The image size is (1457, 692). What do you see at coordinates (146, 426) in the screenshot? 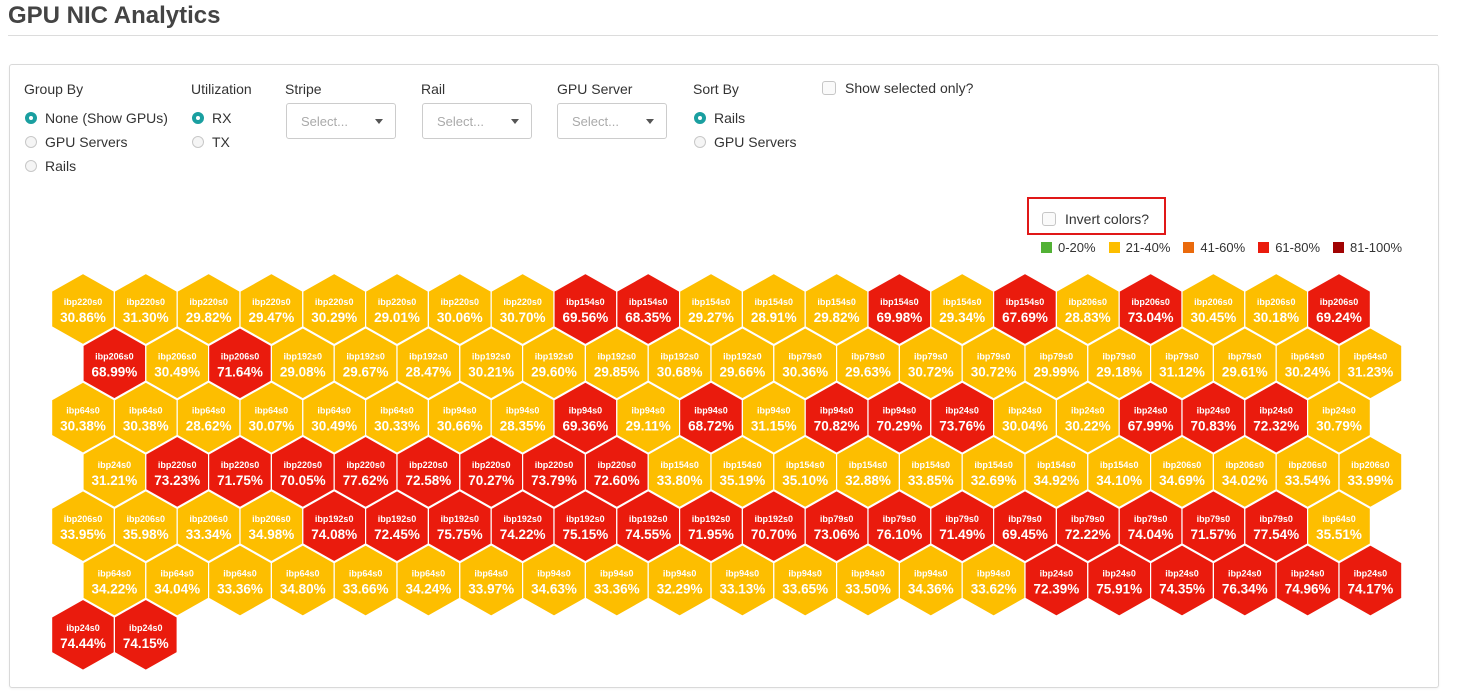
I see `hex-utilization-value: 30.38%` at bounding box center [146, 426].